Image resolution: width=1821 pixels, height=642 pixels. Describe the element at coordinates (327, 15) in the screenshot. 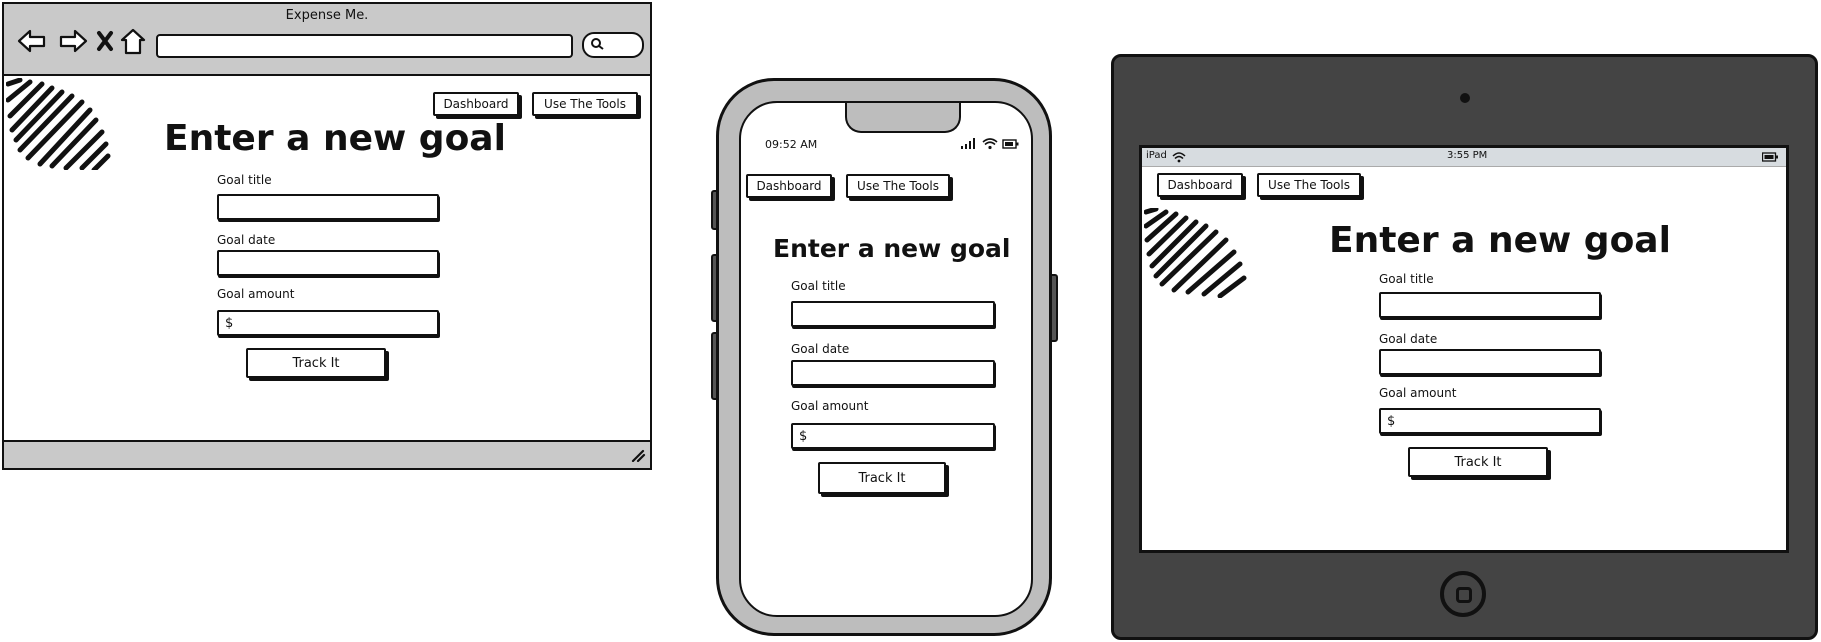

I see `window-title: Expense Me.` at that location.